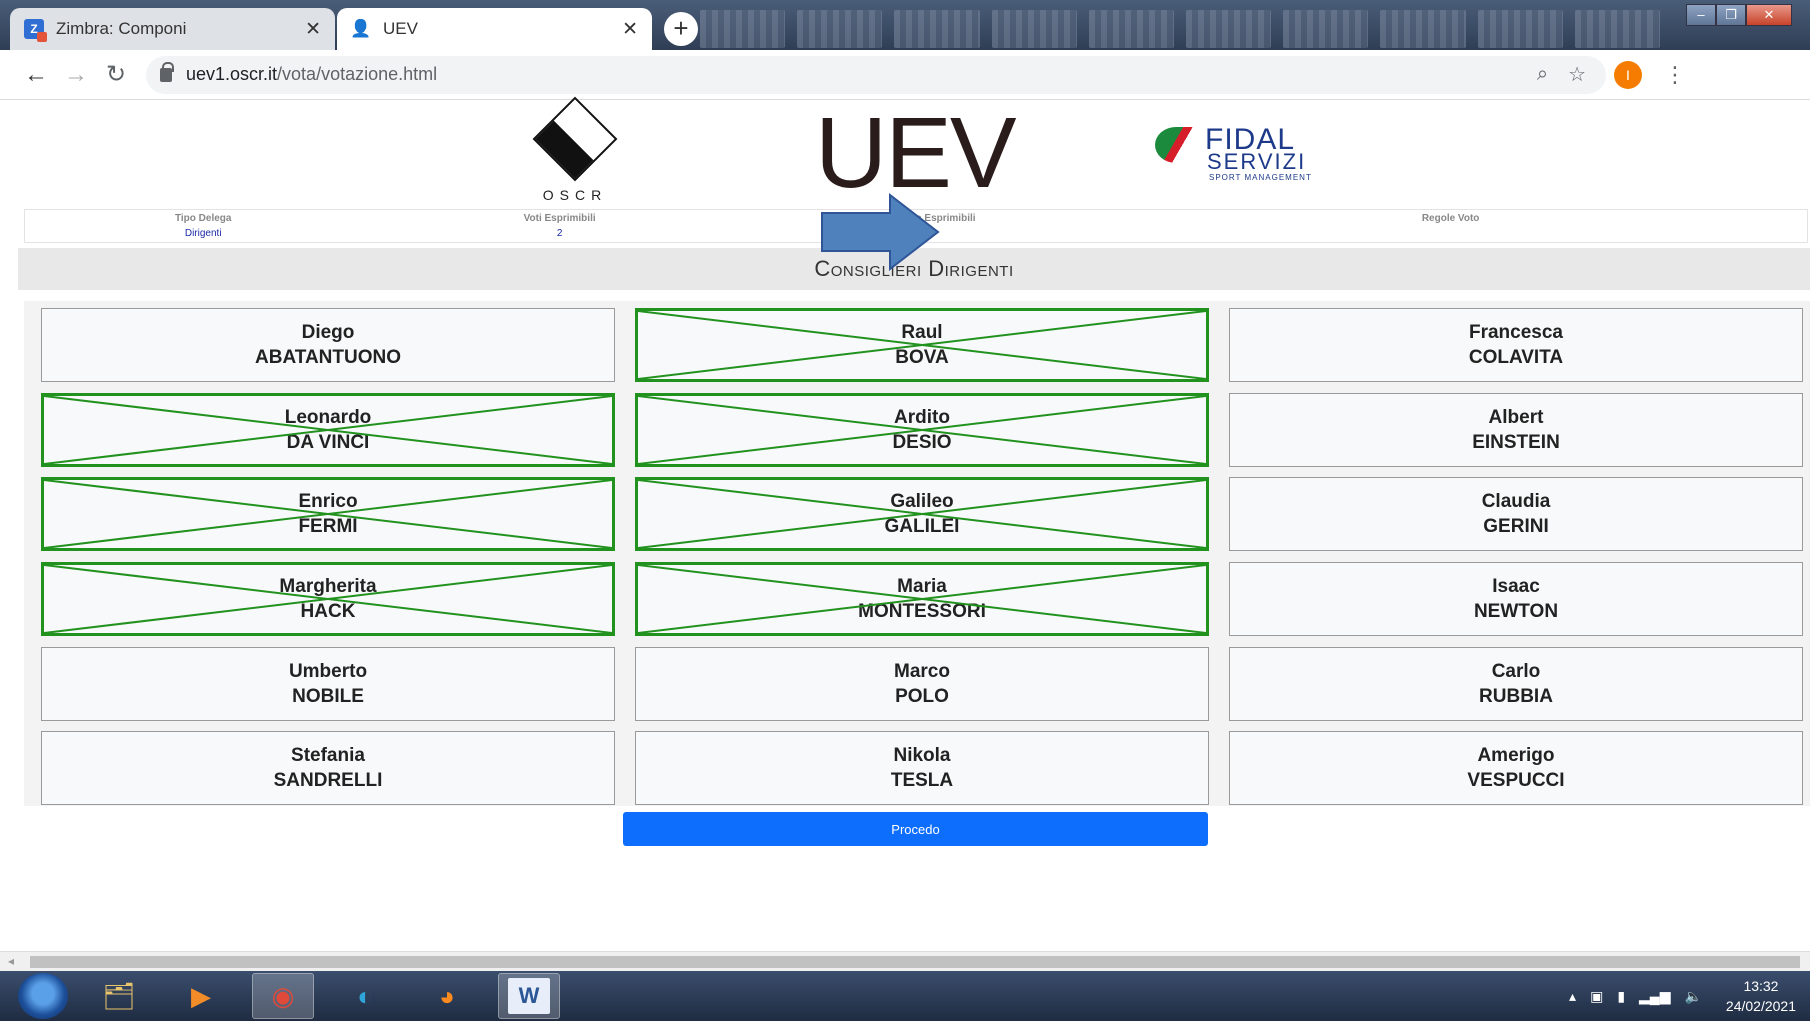 The height and width of the screenshot is (1021, 1810). I want to click on candidate-first-name: Francesca, so click(1515, 332).